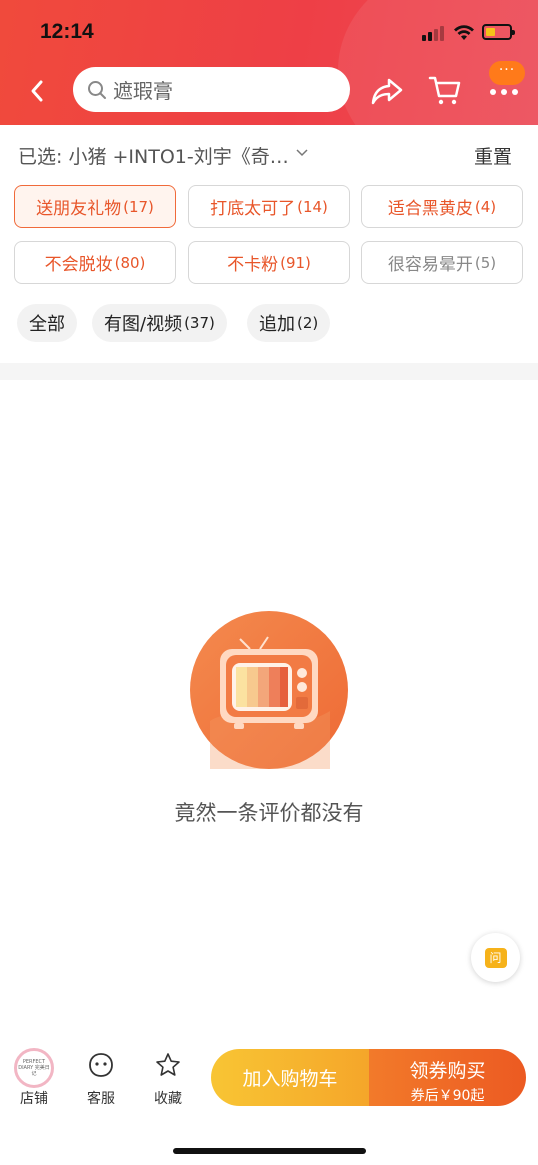  Describe the element at coordinates (485, 206) in the screenshot. I see `tag-count: (4)` at that location.